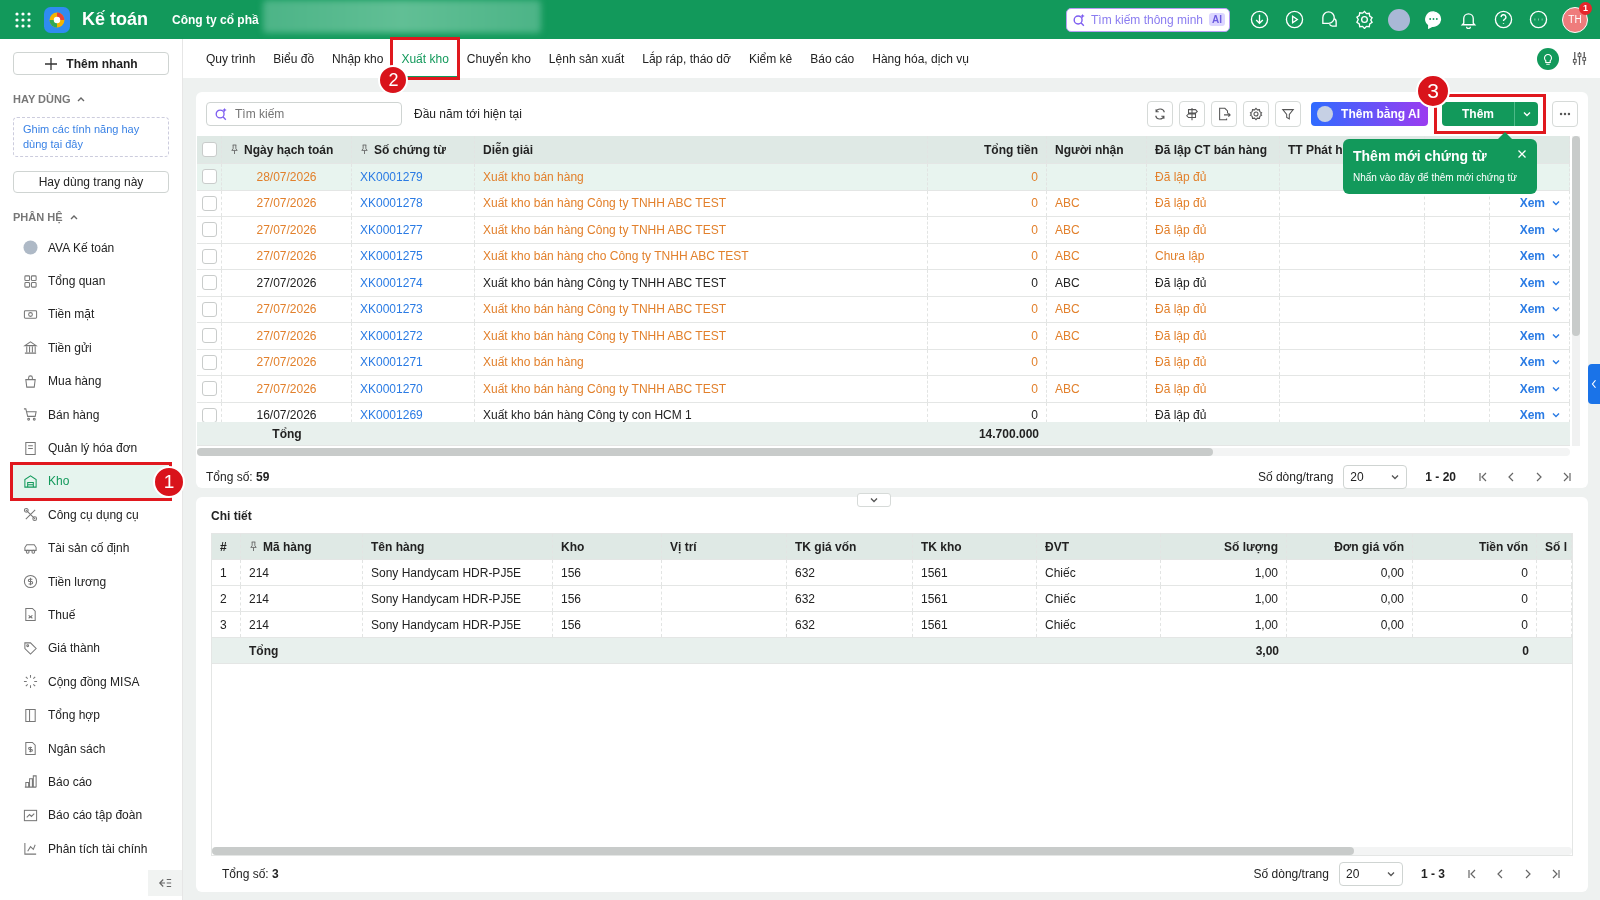 The width and height of the screenshot is (1600, 900). What do you see at coordinates (391, 256) in the screenshot?
I see `voucher-link: XK0001275` at bounding box center [391, 256].